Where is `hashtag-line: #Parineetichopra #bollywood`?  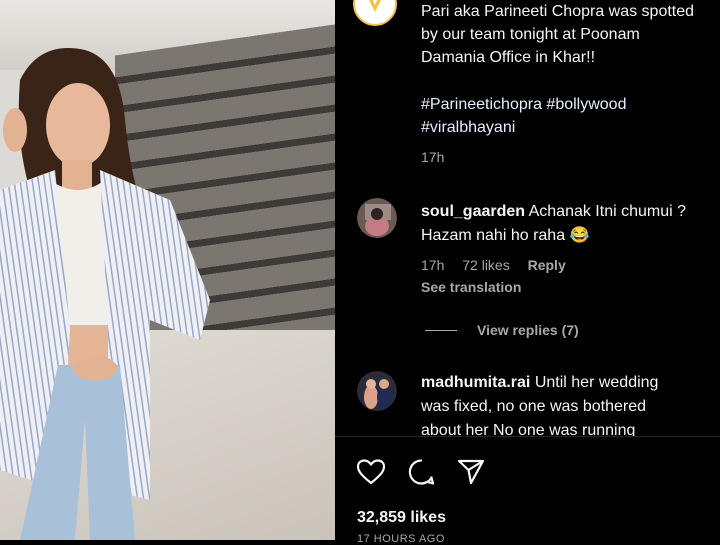
hashtag-line: #Parineetichopra #bollywood is located at coordinates (523, 104).